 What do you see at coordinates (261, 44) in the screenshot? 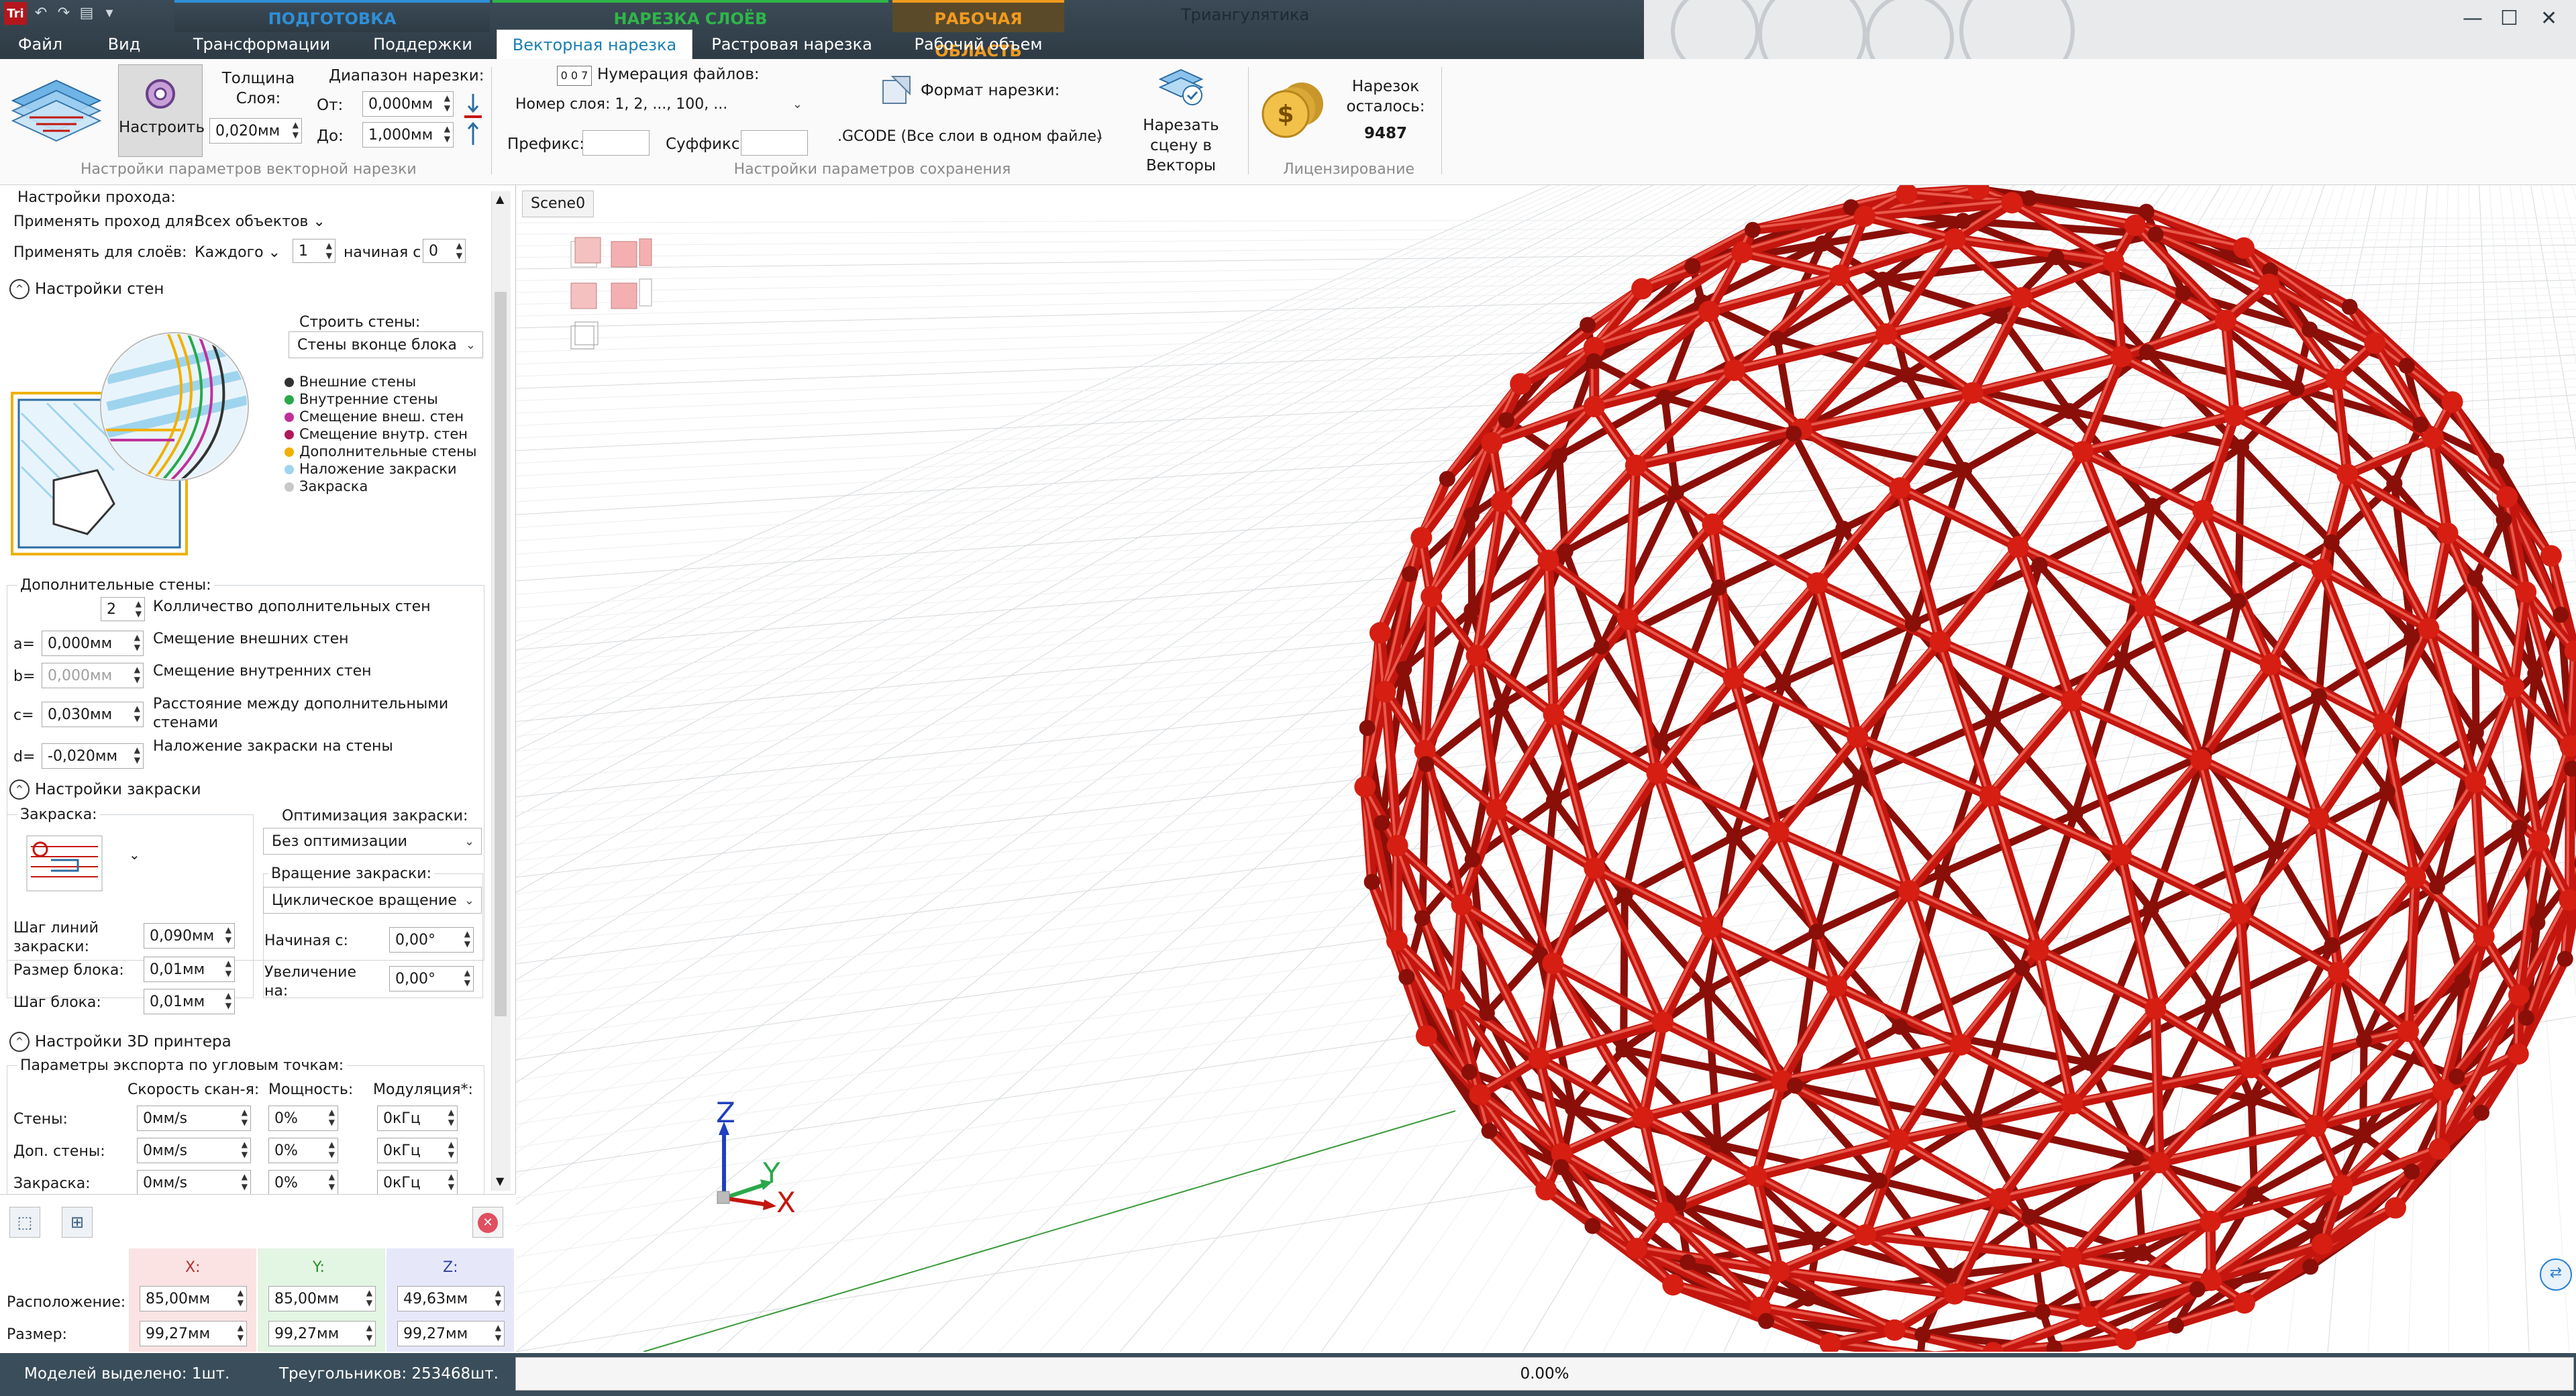
I see `tab-transformations: Трансформации` at bounding box center [261, 44].